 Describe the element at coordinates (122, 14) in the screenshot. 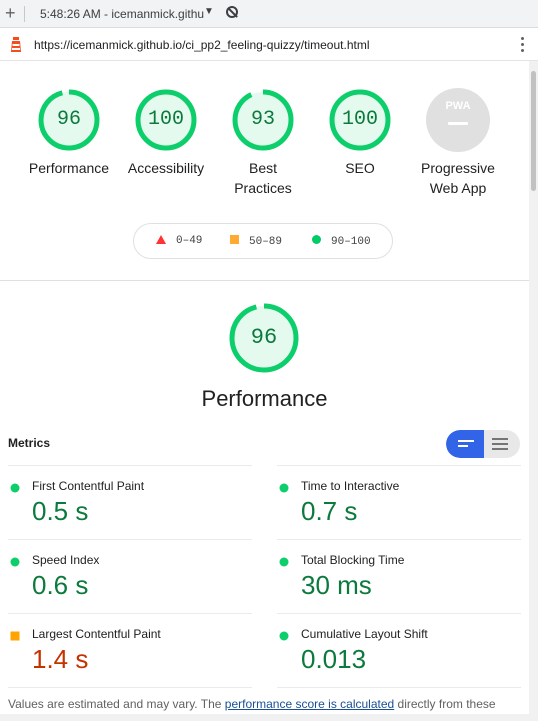

I see `tab-title: 5:48:26 AM - icemanmick.githu` at that location.